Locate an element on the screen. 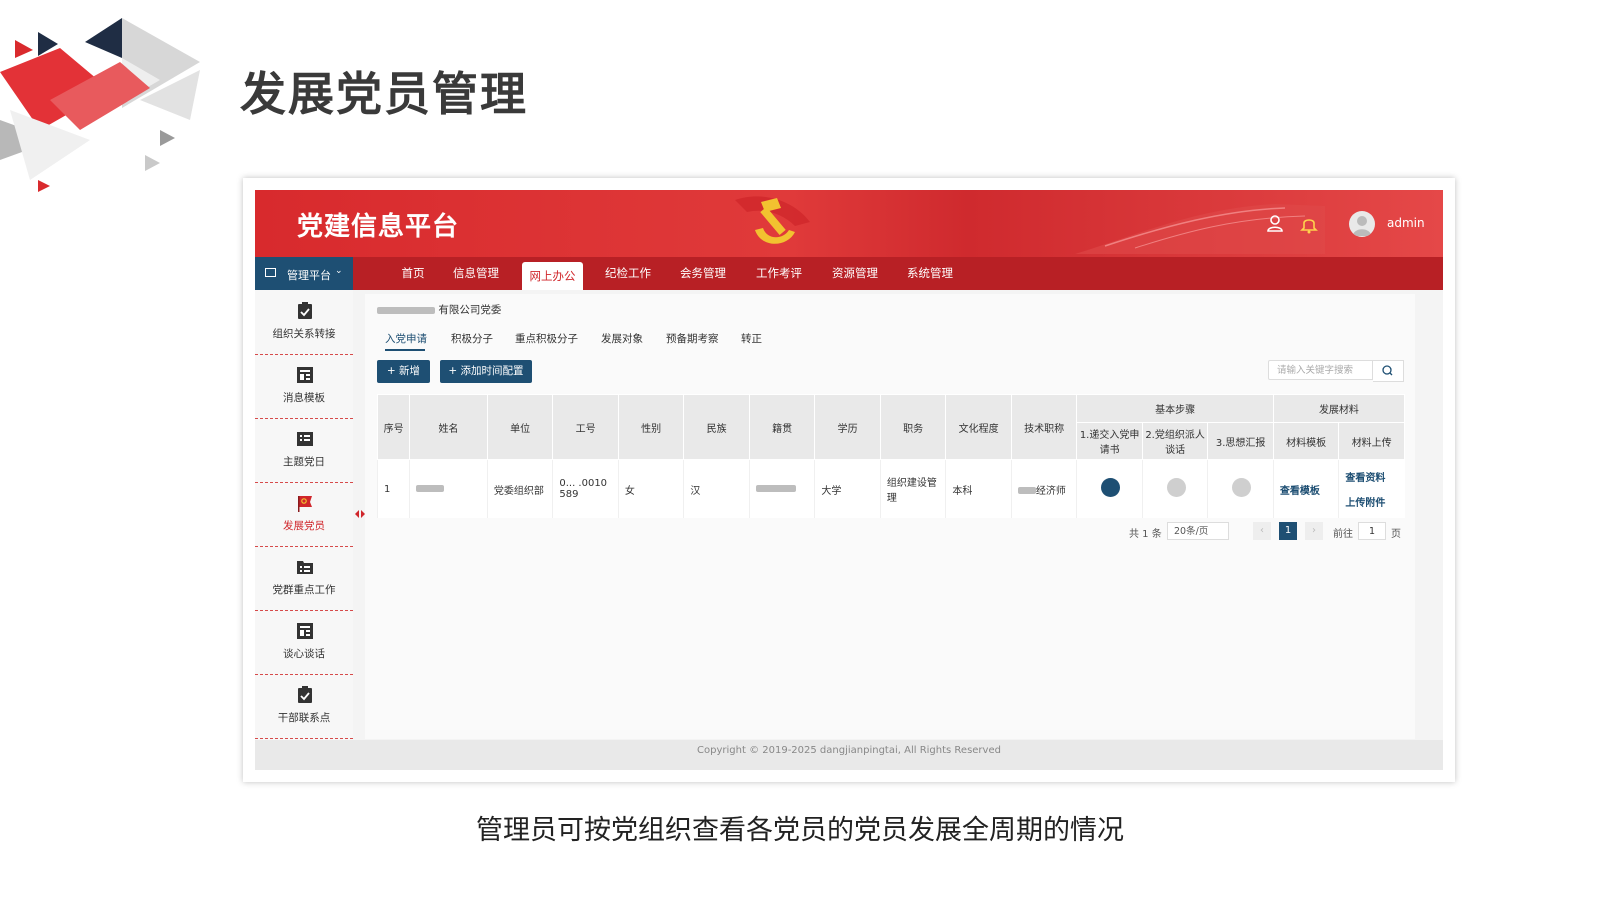 The image size is (1600, 900). cell-unit: 党委组织部 is located at coordinates (519, 488).